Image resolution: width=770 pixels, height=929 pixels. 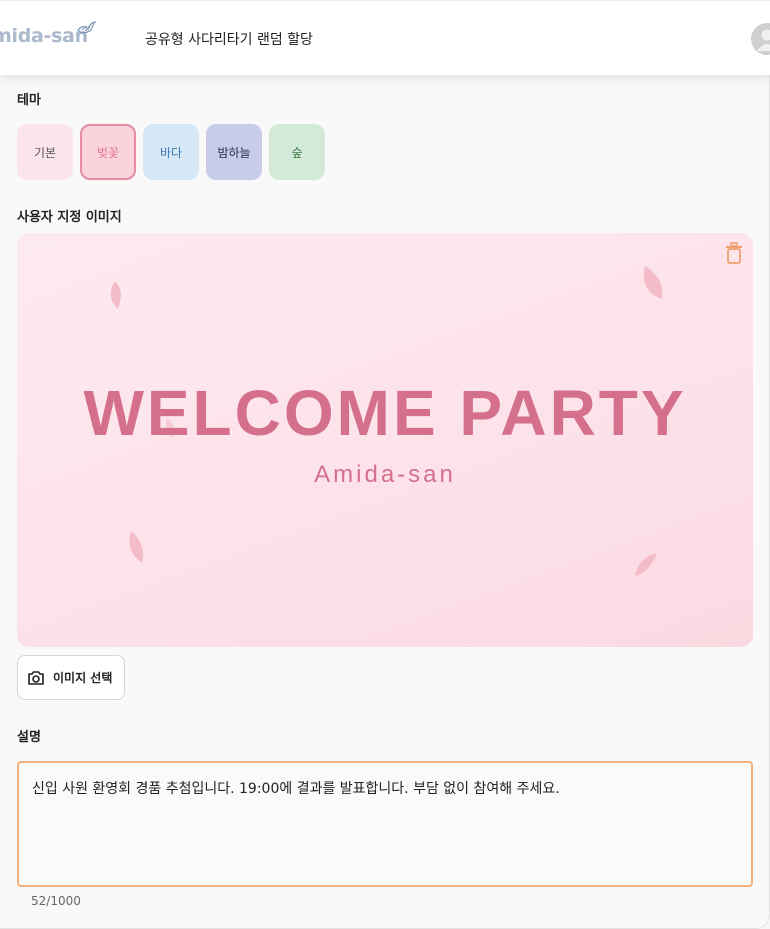 I want to click on banner-subtitle: Amida-san, so click(x=385, y=474).